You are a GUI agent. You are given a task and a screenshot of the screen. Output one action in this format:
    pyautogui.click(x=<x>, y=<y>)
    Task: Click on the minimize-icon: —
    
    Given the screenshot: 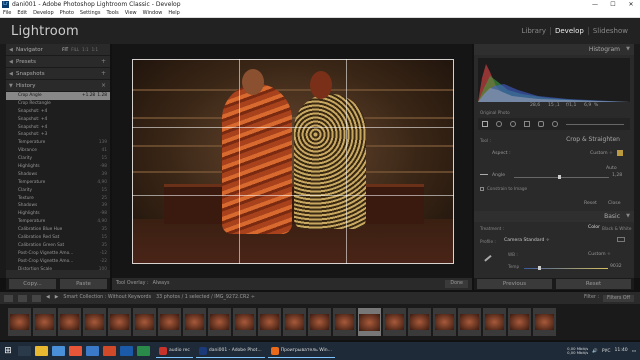 What is the action you would take?
    pyautogui.click(x=595, y=4)
    